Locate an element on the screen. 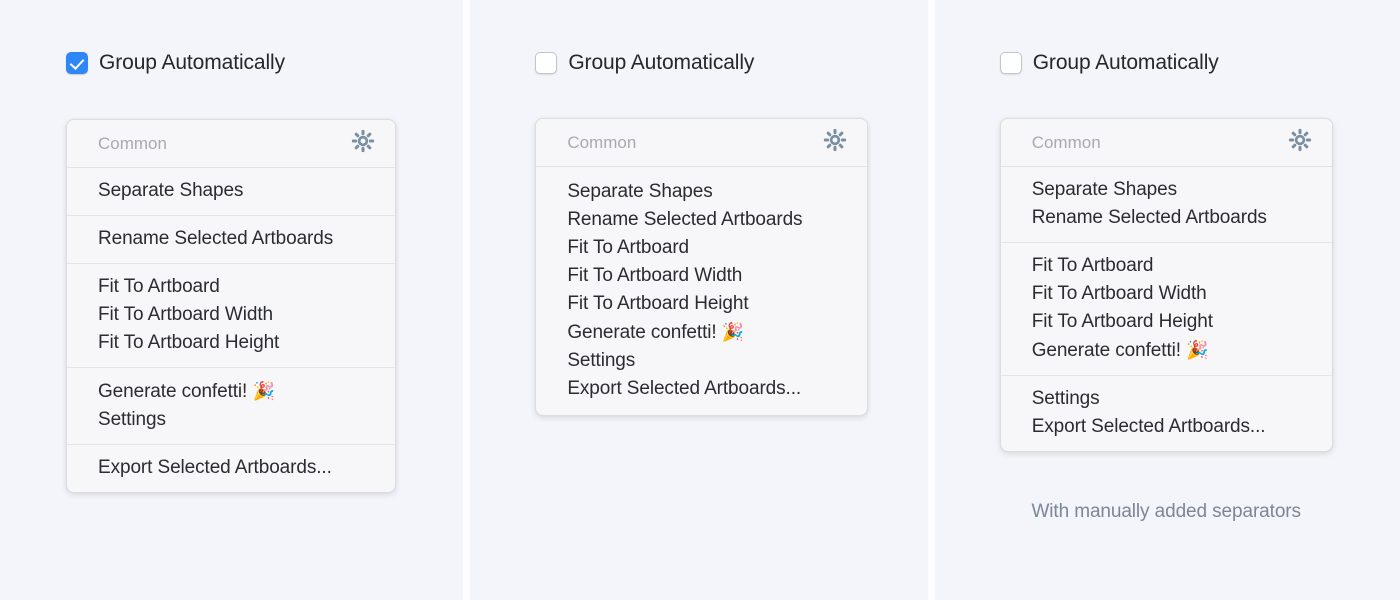  menu-group: Separate Shapes Rename Selected Artboards is located at coordinates (1166, 204).